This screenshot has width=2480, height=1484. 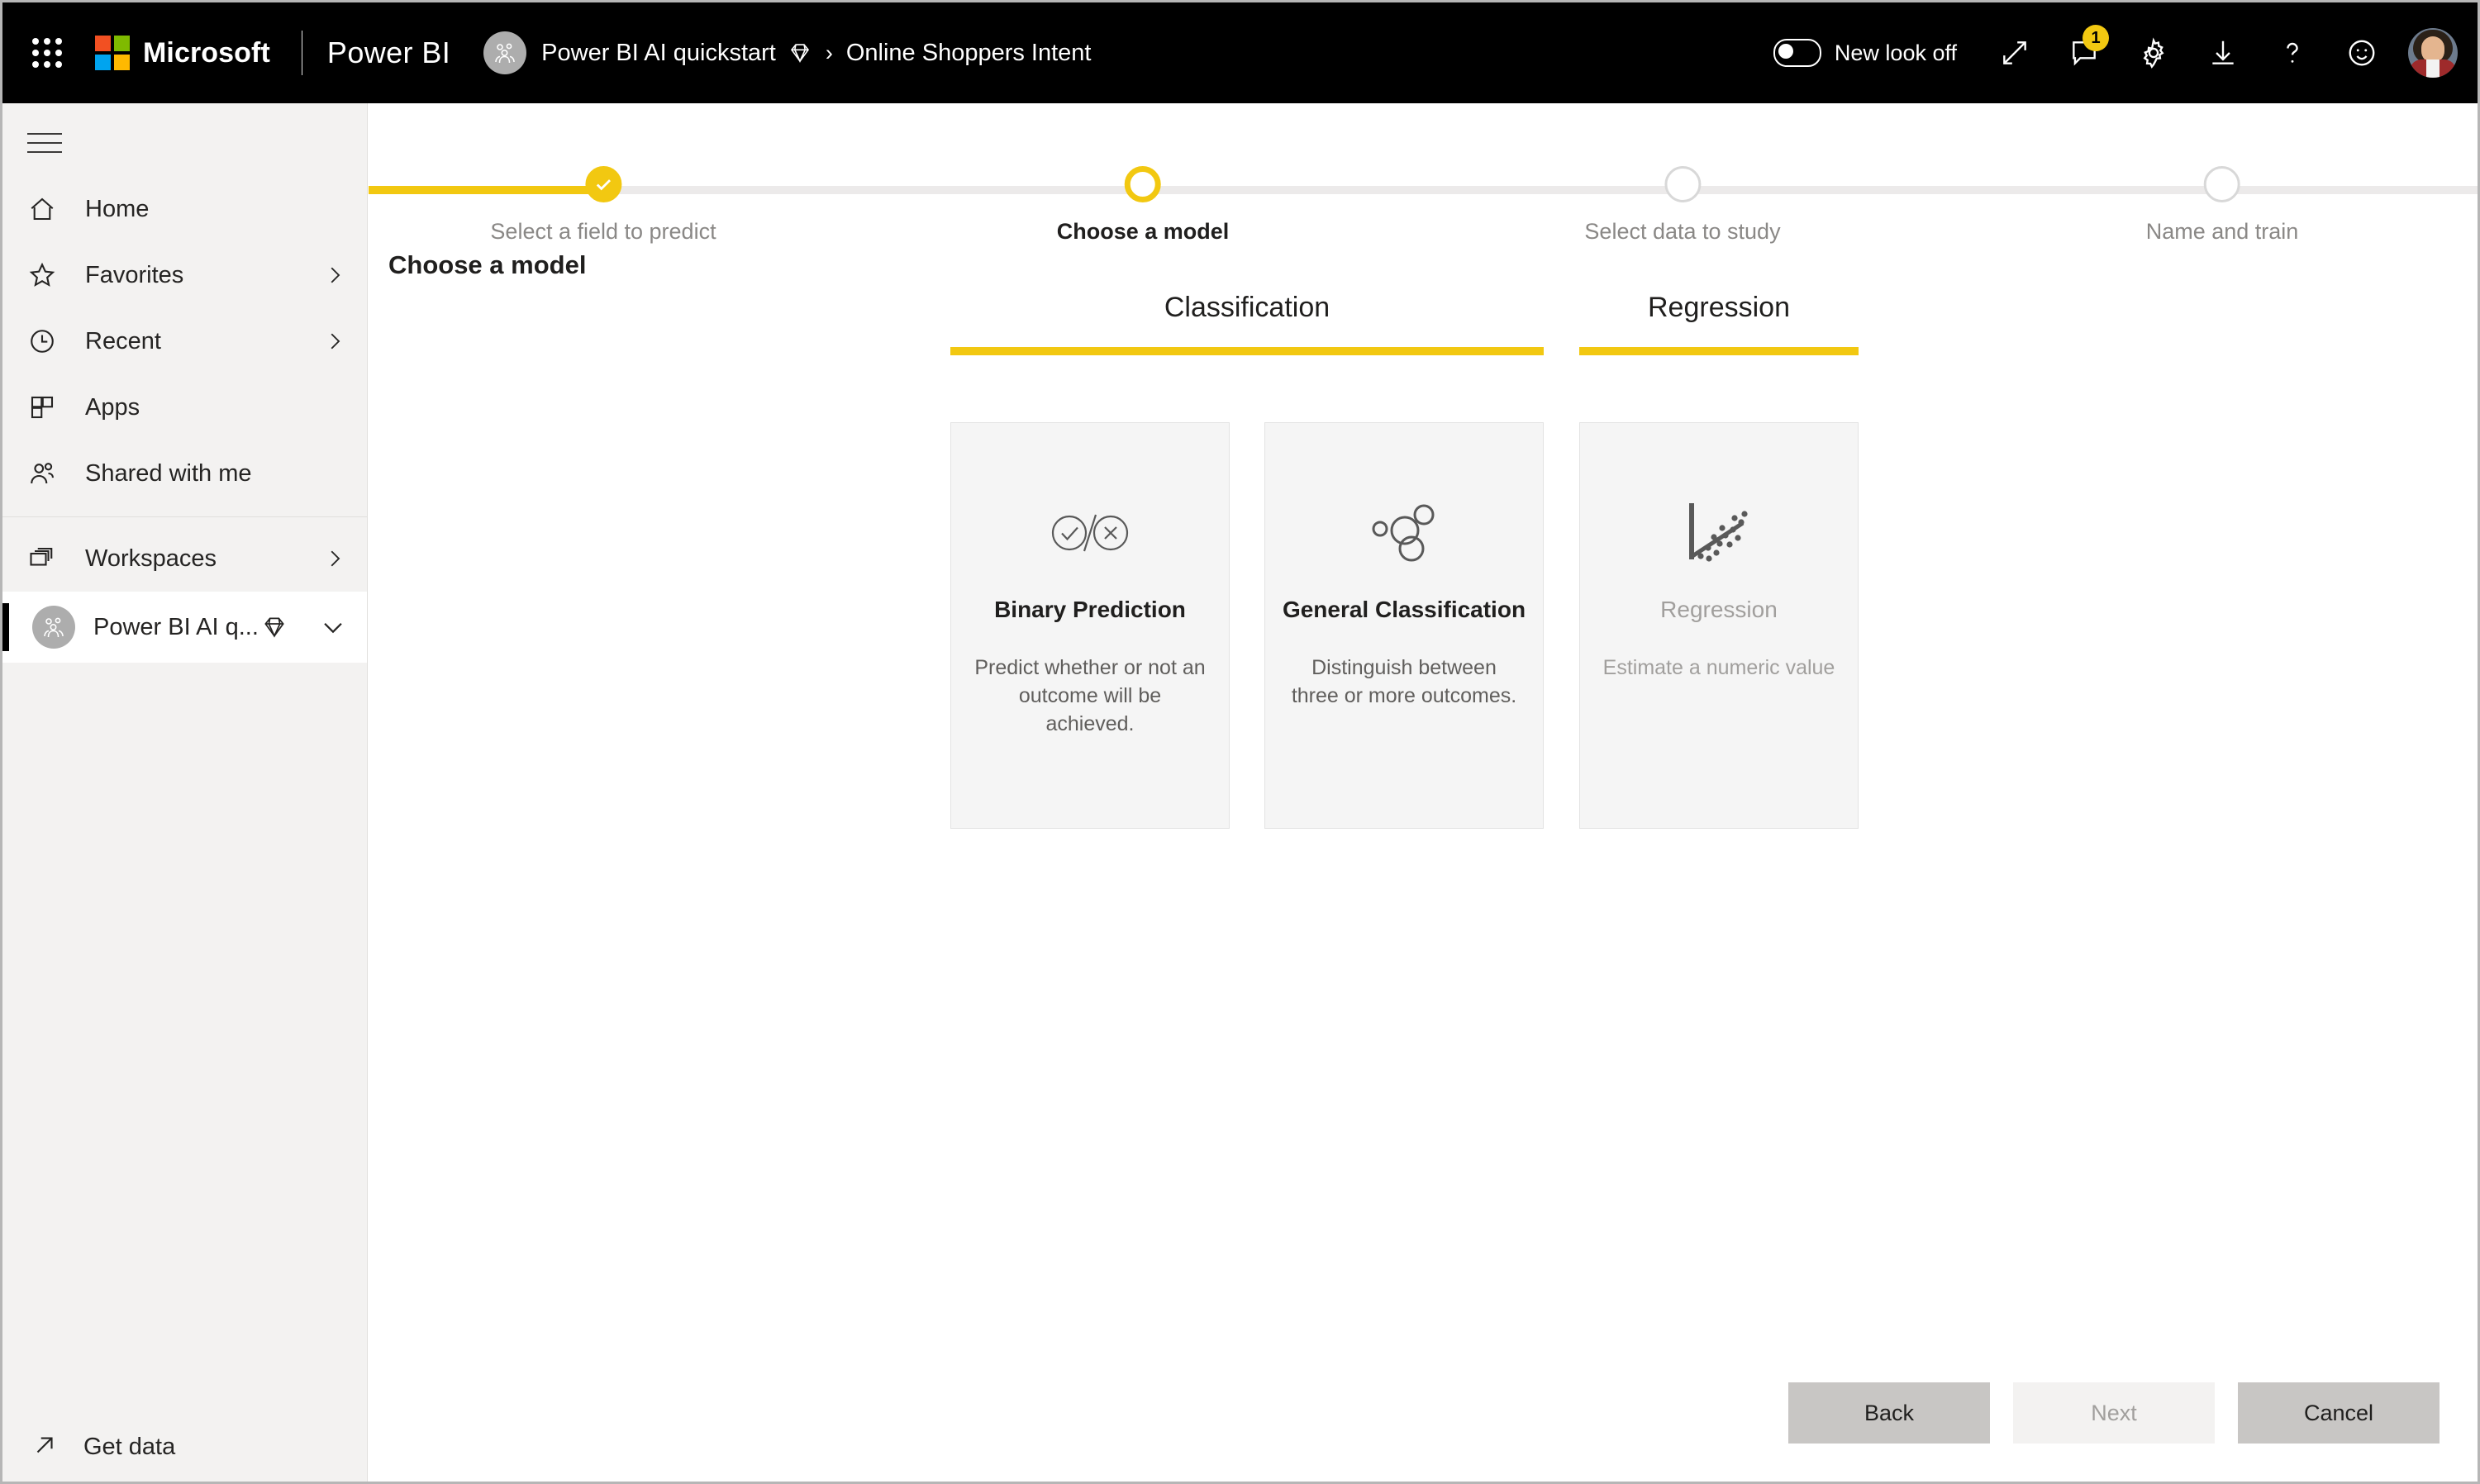 I want to click on get-data-icon, so click(x=45, y=1447).